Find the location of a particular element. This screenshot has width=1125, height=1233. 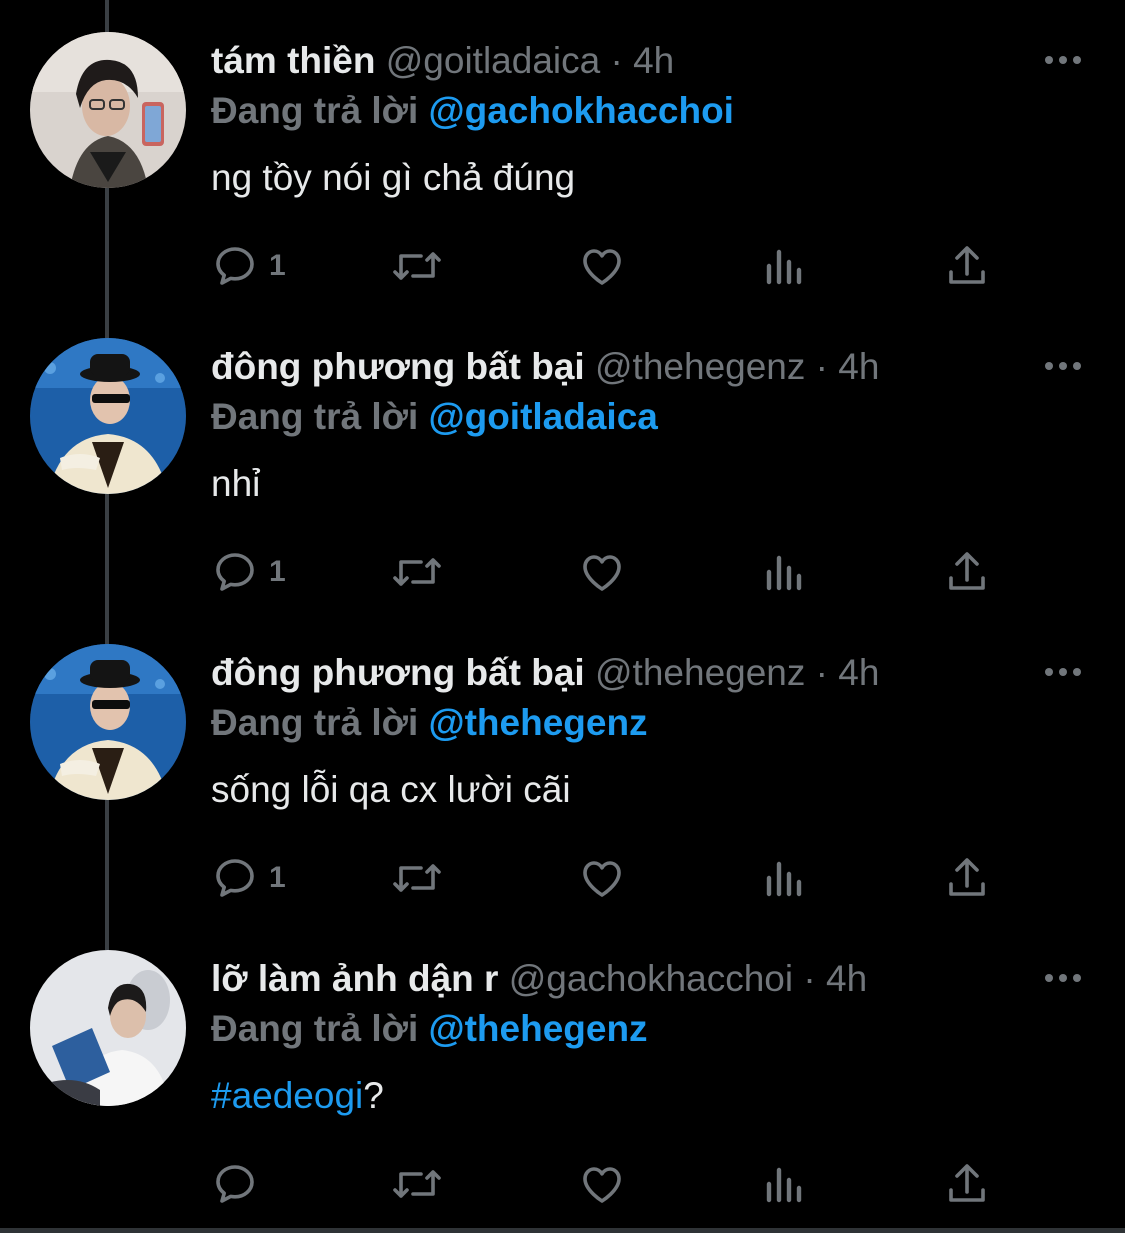

display-name: lỡ làm ảnh dận r is located at coordinates (354, 978).